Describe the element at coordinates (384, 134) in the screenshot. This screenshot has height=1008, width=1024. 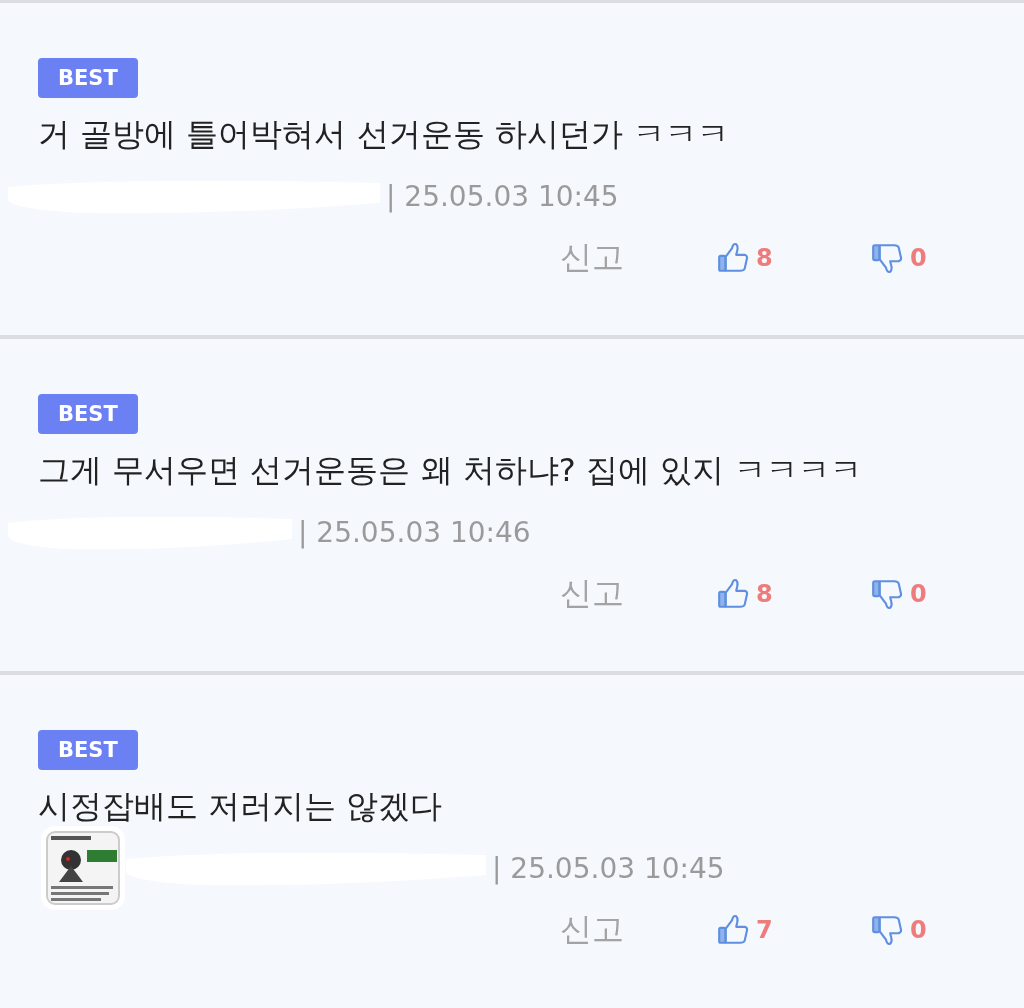
I see `comment-text: 거 골방에 틀어박혀서 선거운동 하시던가 ㅋㅋㅋ` at that location.